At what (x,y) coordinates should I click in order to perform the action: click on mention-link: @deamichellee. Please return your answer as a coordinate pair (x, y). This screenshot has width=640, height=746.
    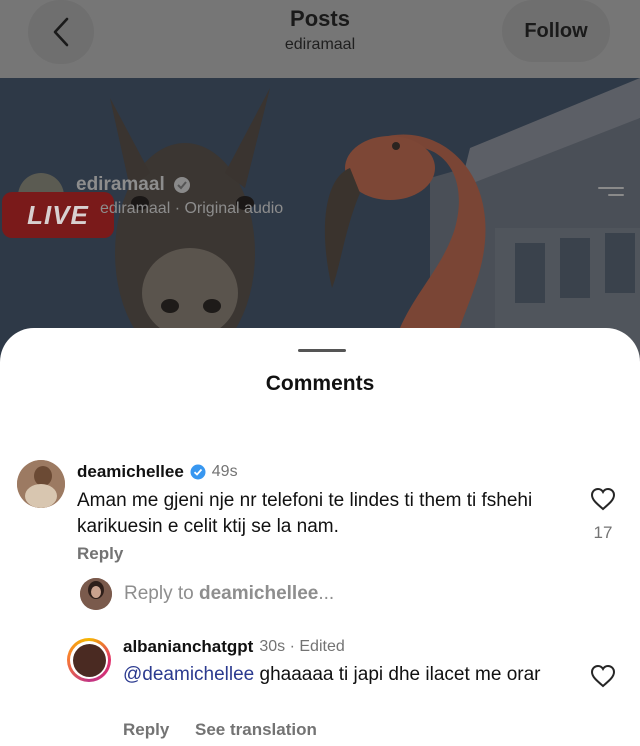
    Looking at the image, I should click on (188, 674).